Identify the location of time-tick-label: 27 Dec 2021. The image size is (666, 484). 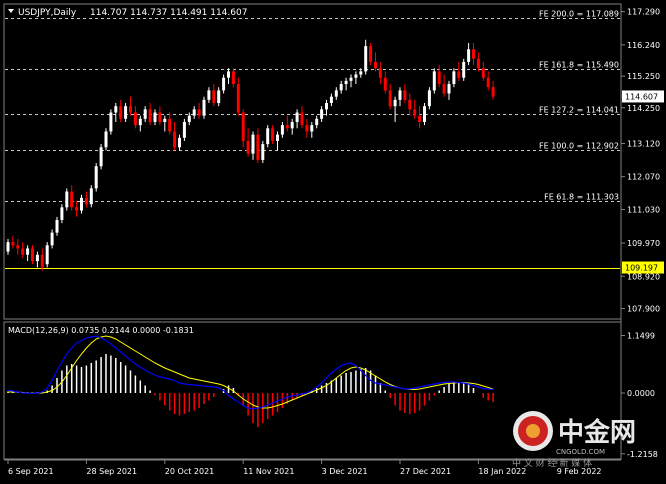
(425, 471).